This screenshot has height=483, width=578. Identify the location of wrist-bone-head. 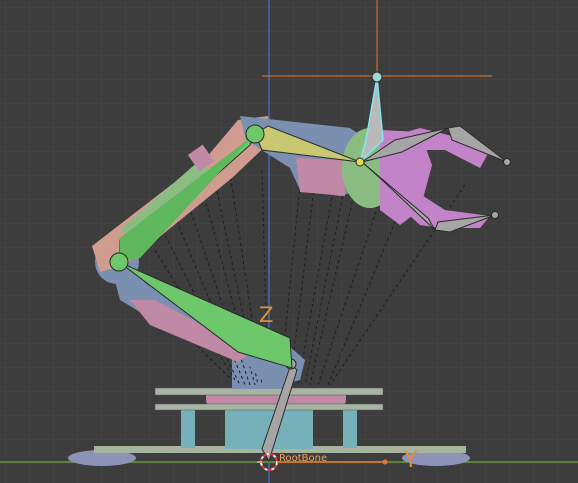
(360, 162).